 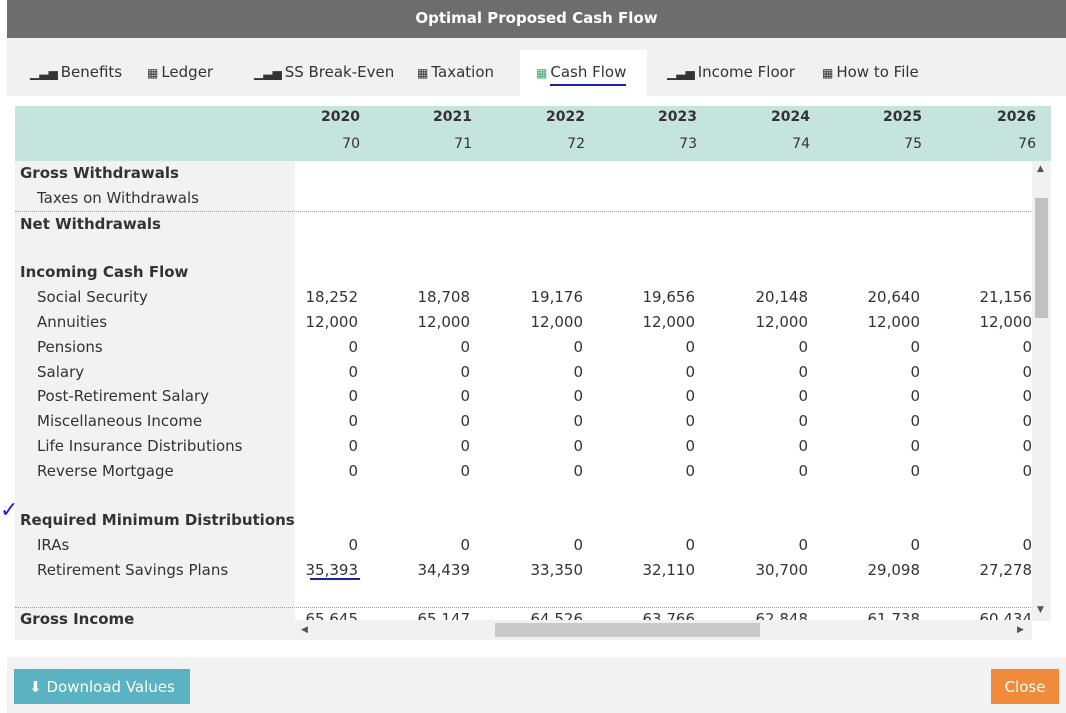 I want to click on age-76: 76, so click(x=1027, y=144).